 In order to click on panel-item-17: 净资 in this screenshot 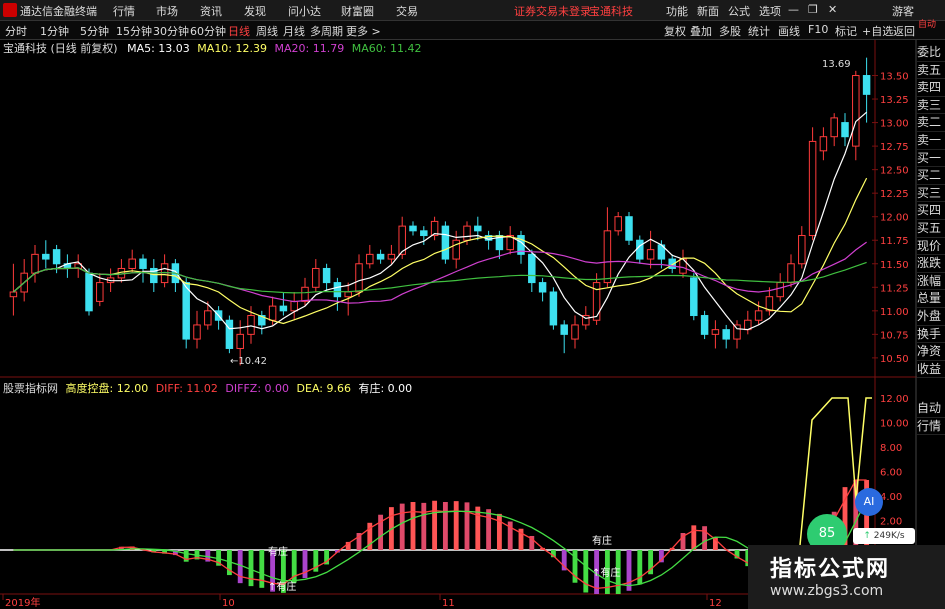, I will do `click(931, 352)`.